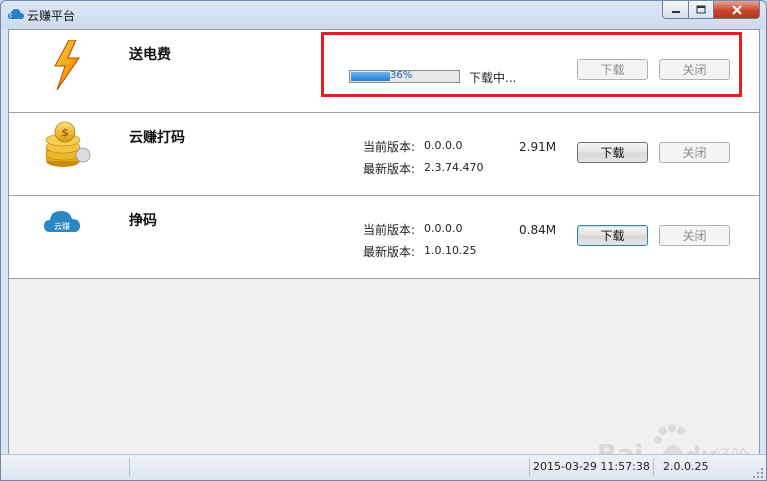 This screenshot has width=767, height=481. Describe the element at coordinates (62, 226) in the screenshot. I see `cloud-logo-text: 云赚` at that location.